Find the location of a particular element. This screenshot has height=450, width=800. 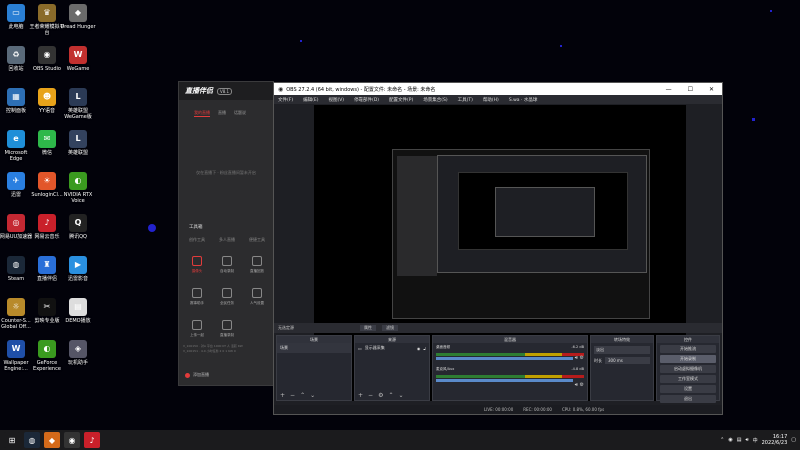

virtual-camera-button: 启动虚拟摄像机 is located at coordinates (688, 369).